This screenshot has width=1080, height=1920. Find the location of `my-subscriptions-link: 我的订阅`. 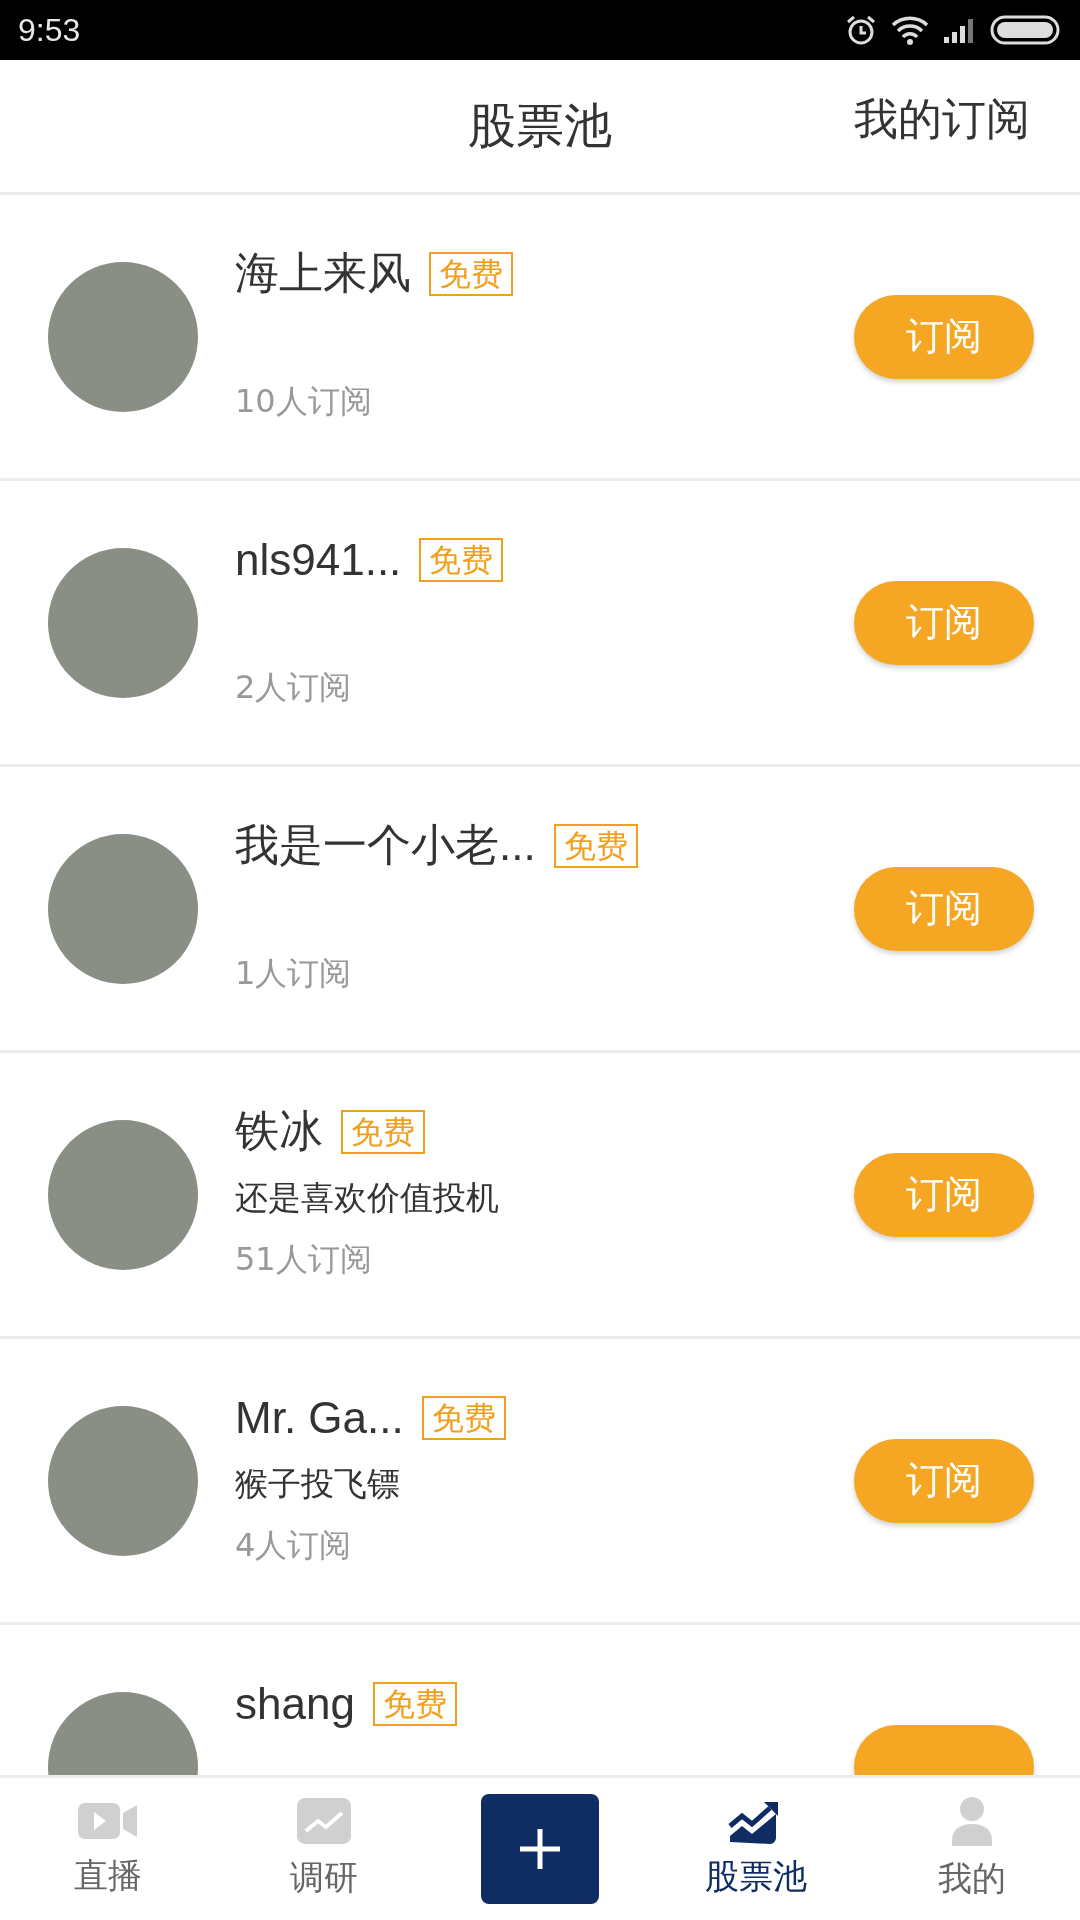

my-subscriptions-link: 我的订阅 is located at coordinates (942, 119).